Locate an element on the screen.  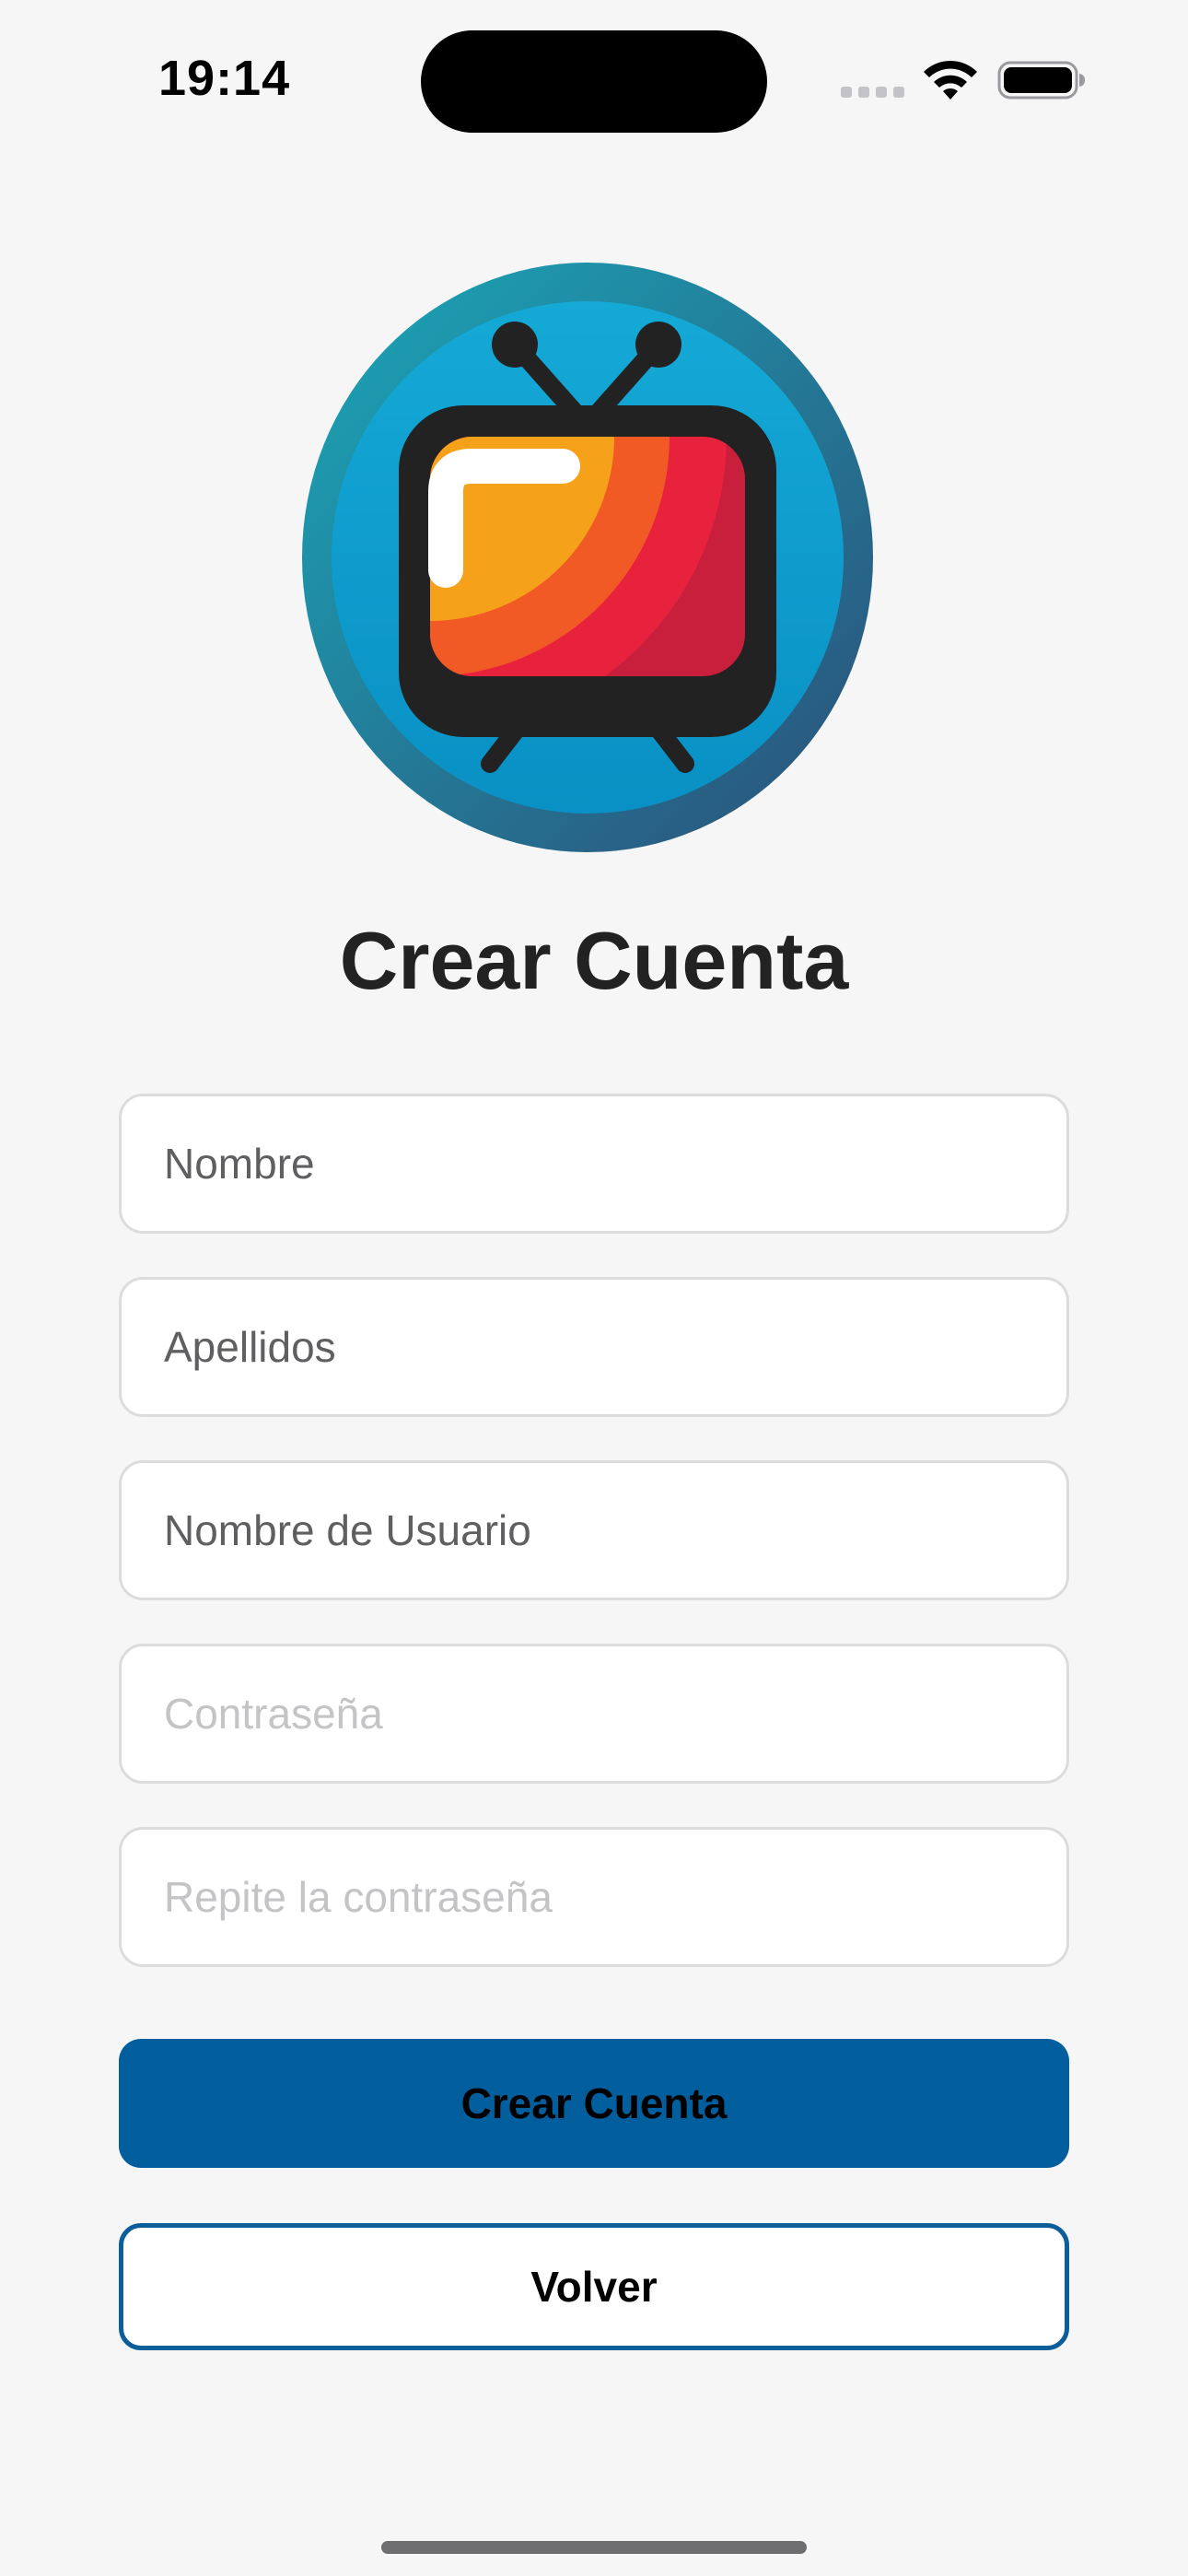
repeat-password-field is located at coordinates (594, 1897).